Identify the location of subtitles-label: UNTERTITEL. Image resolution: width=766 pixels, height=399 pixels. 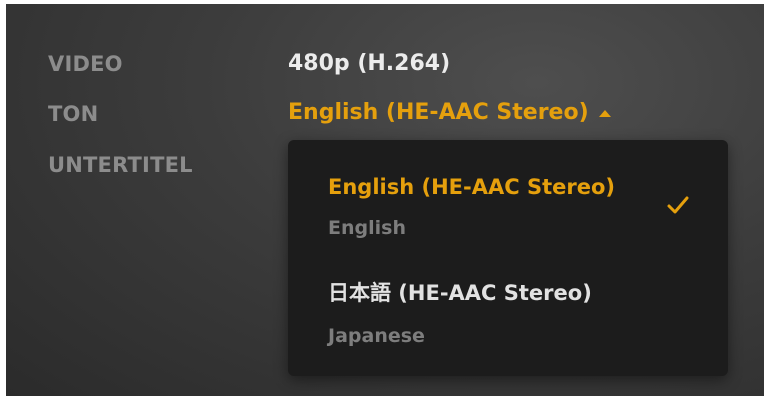
(120, 165).